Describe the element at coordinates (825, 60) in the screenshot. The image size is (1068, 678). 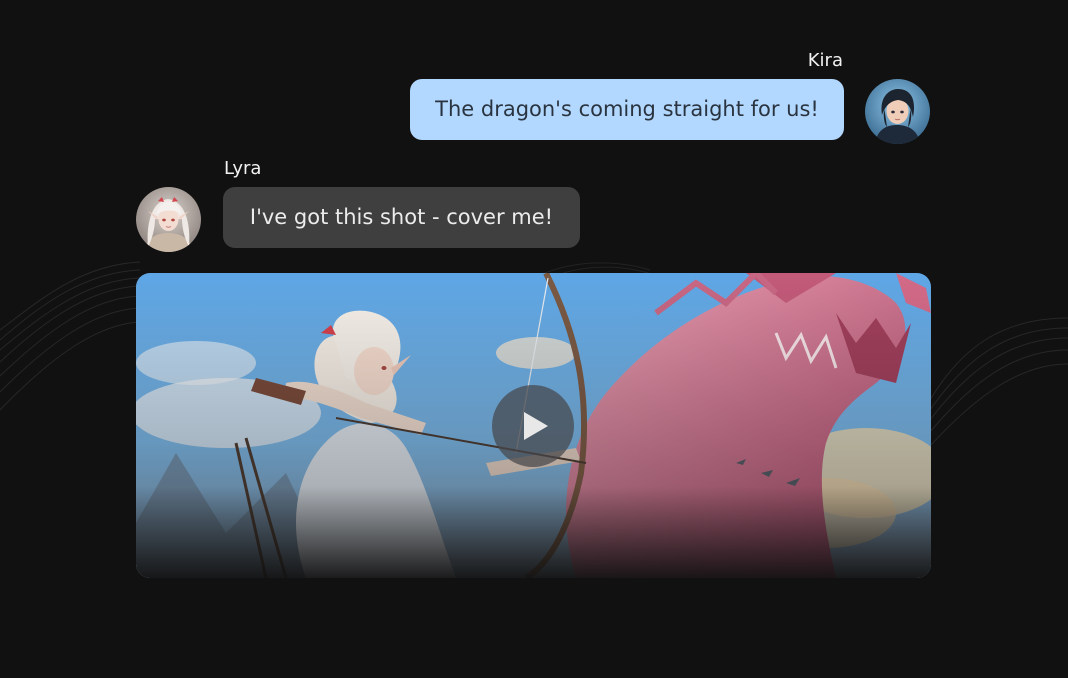
I see `sender-name-kira: Kira` at that location.